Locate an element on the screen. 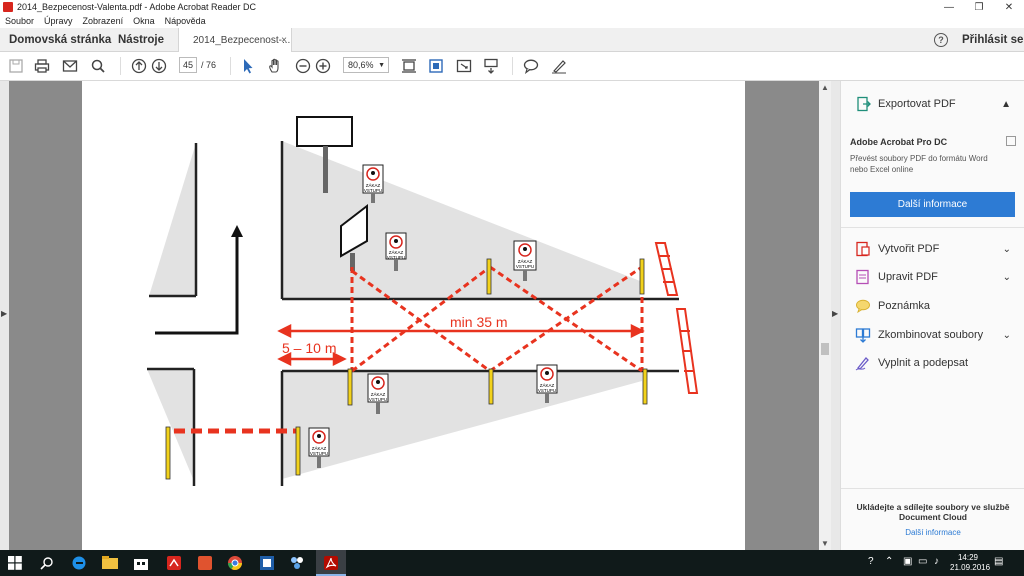  menu-bar: Soubor Úpravy Zobrazení Okna Nápověda is located at coordinates (512, 21).